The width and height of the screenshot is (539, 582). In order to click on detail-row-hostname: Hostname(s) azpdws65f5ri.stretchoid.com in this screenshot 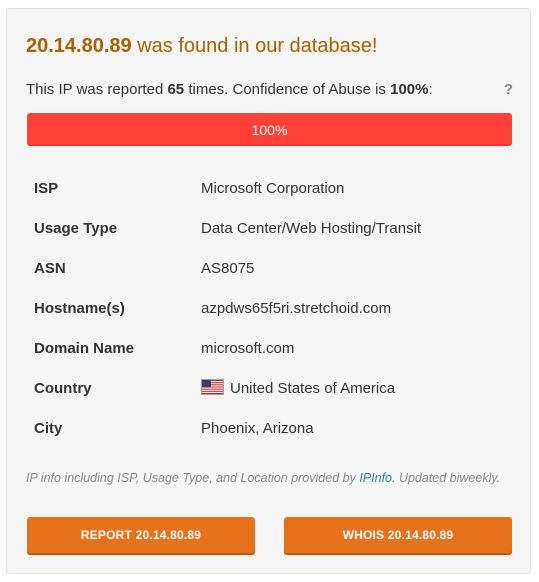, I will do `click(269, 308)`.